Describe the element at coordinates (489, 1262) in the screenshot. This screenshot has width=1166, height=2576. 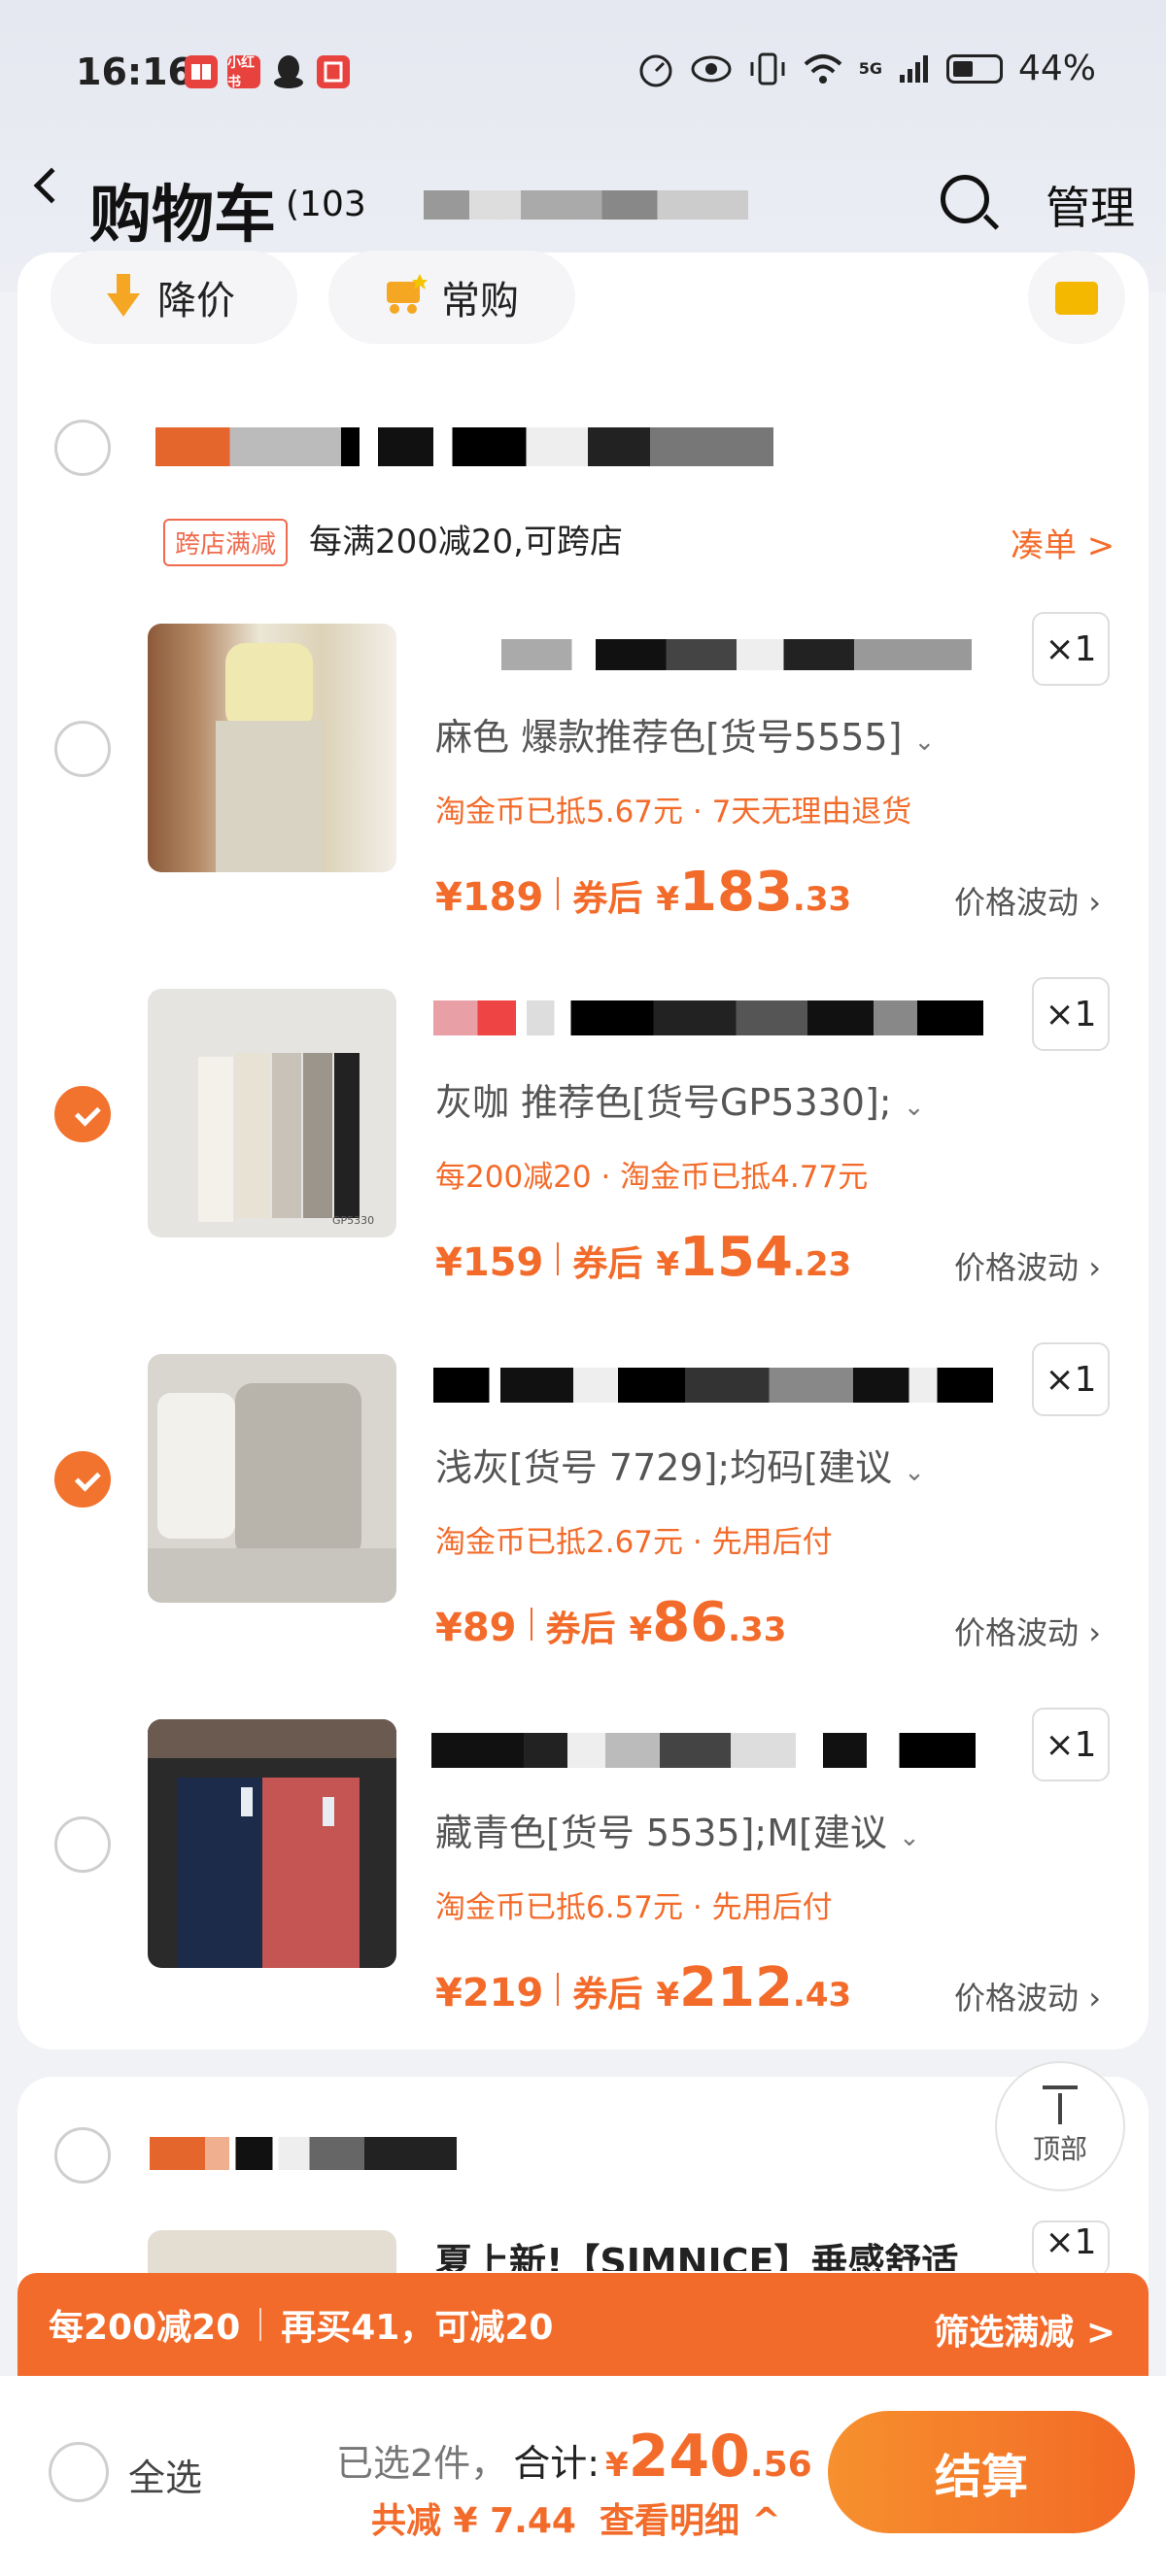
I see `item-price: ¥159` at that location.